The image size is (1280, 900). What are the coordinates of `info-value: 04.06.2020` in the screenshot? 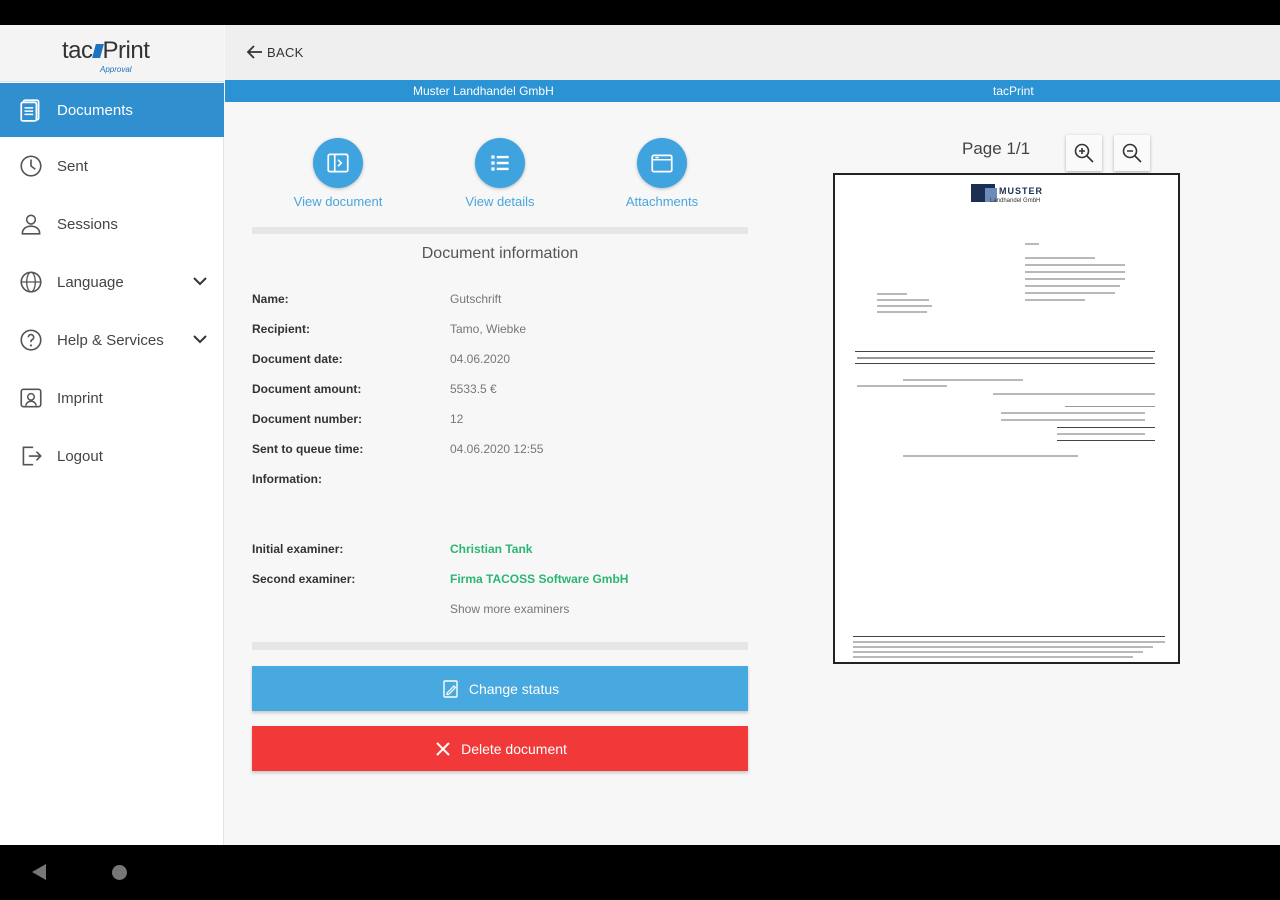 It's located at (480, 359).